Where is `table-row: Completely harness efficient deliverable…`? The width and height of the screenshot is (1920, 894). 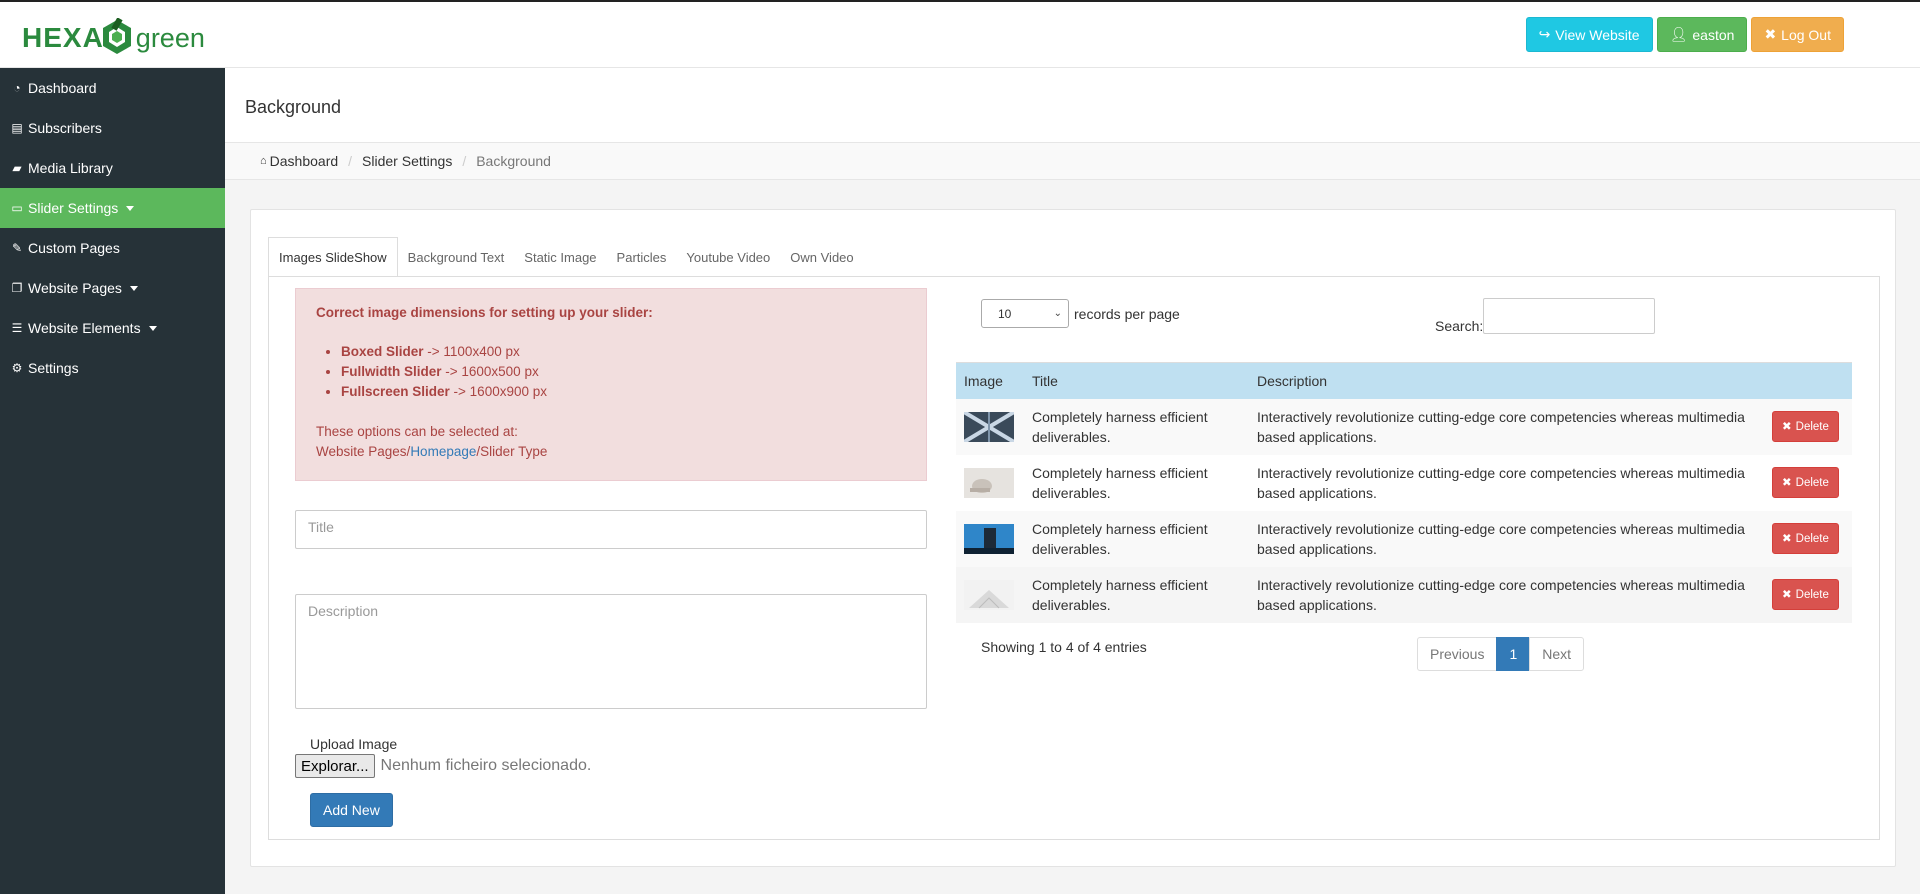
table-row: Completely harness efficient deliverable… is located at coordinates (1404, 482).